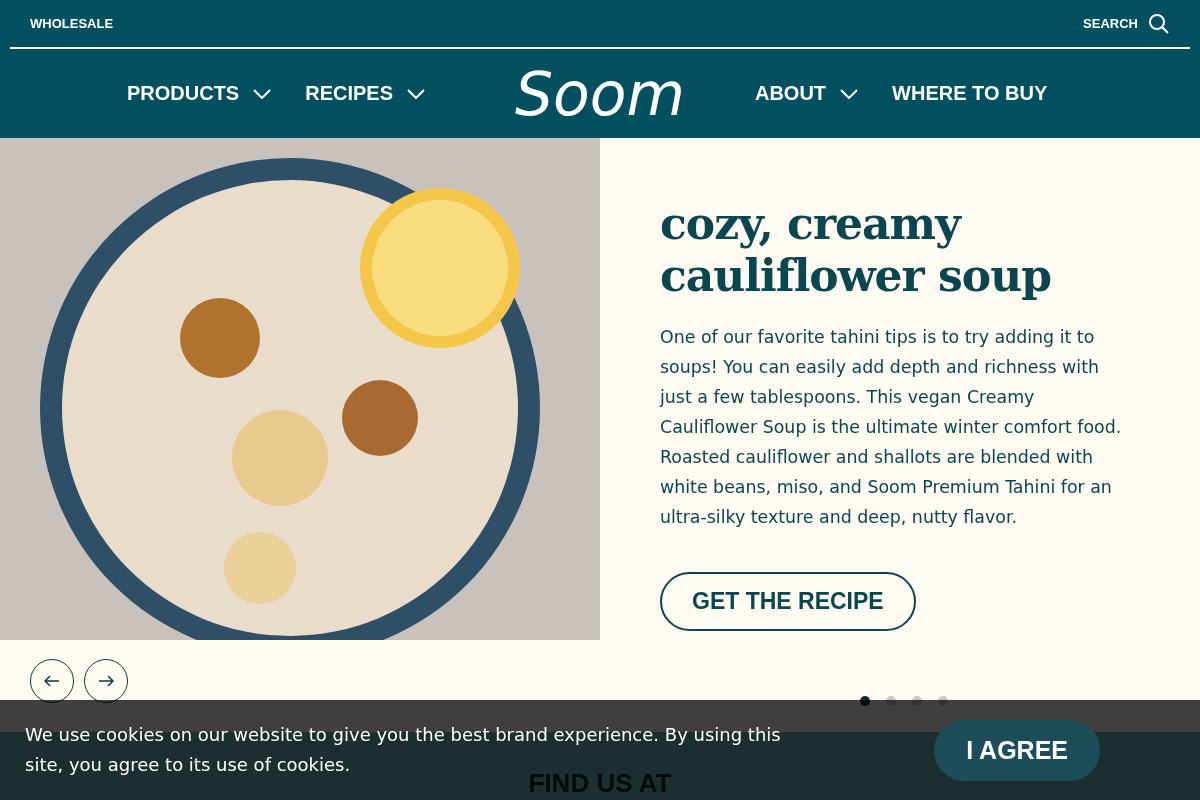 The image size is (1200, 800). Describe the element at coordinates (106, 681) in the screenshot. I see `arrow-right-icon` at that location.